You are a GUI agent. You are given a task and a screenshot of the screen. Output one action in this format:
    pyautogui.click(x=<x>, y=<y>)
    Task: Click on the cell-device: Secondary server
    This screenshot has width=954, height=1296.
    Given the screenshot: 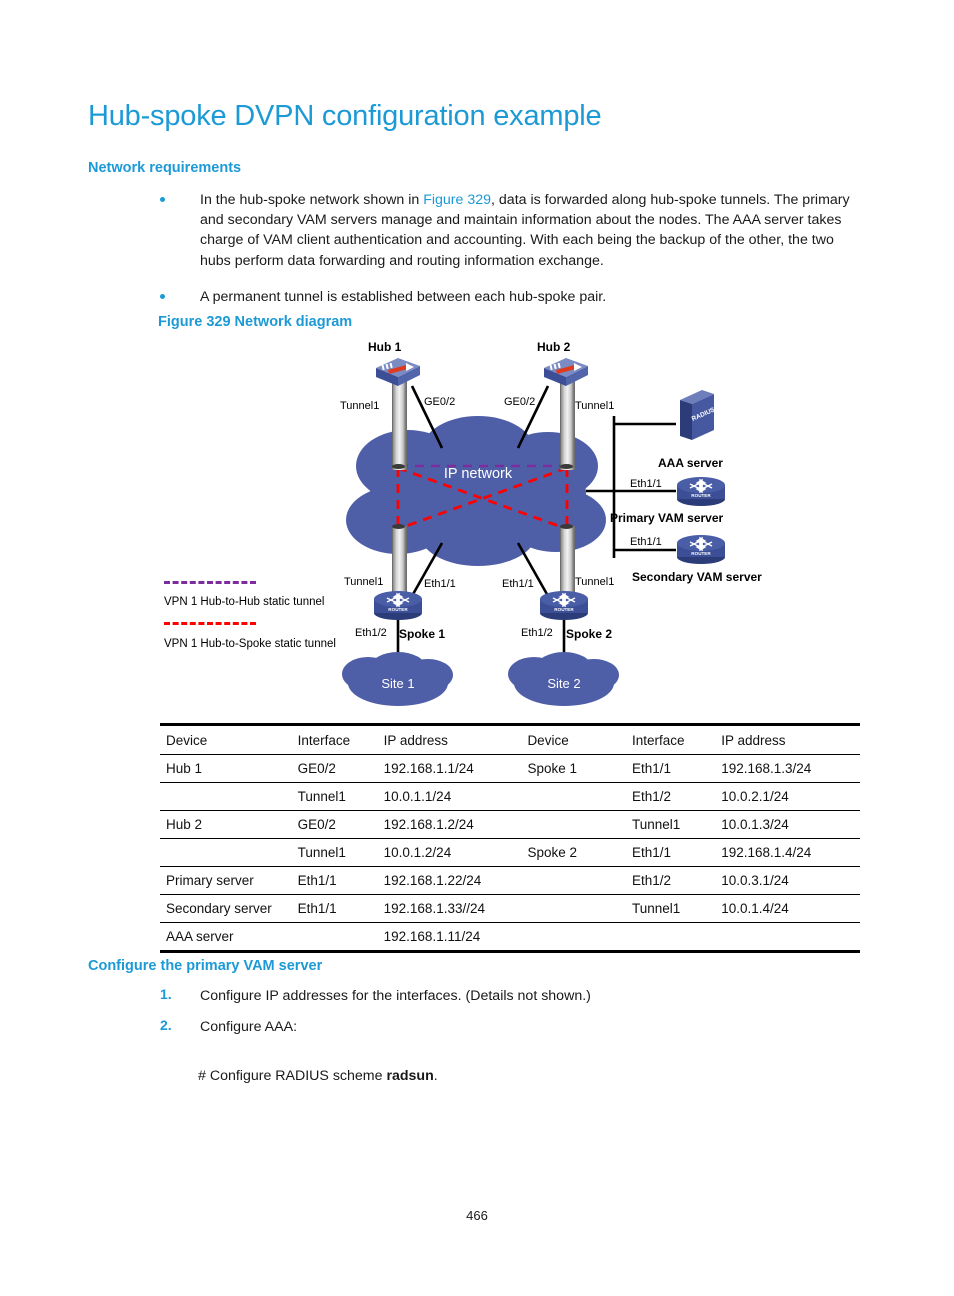 What is the action you would take?
    pyautogui.click(x=219, y=908)
    